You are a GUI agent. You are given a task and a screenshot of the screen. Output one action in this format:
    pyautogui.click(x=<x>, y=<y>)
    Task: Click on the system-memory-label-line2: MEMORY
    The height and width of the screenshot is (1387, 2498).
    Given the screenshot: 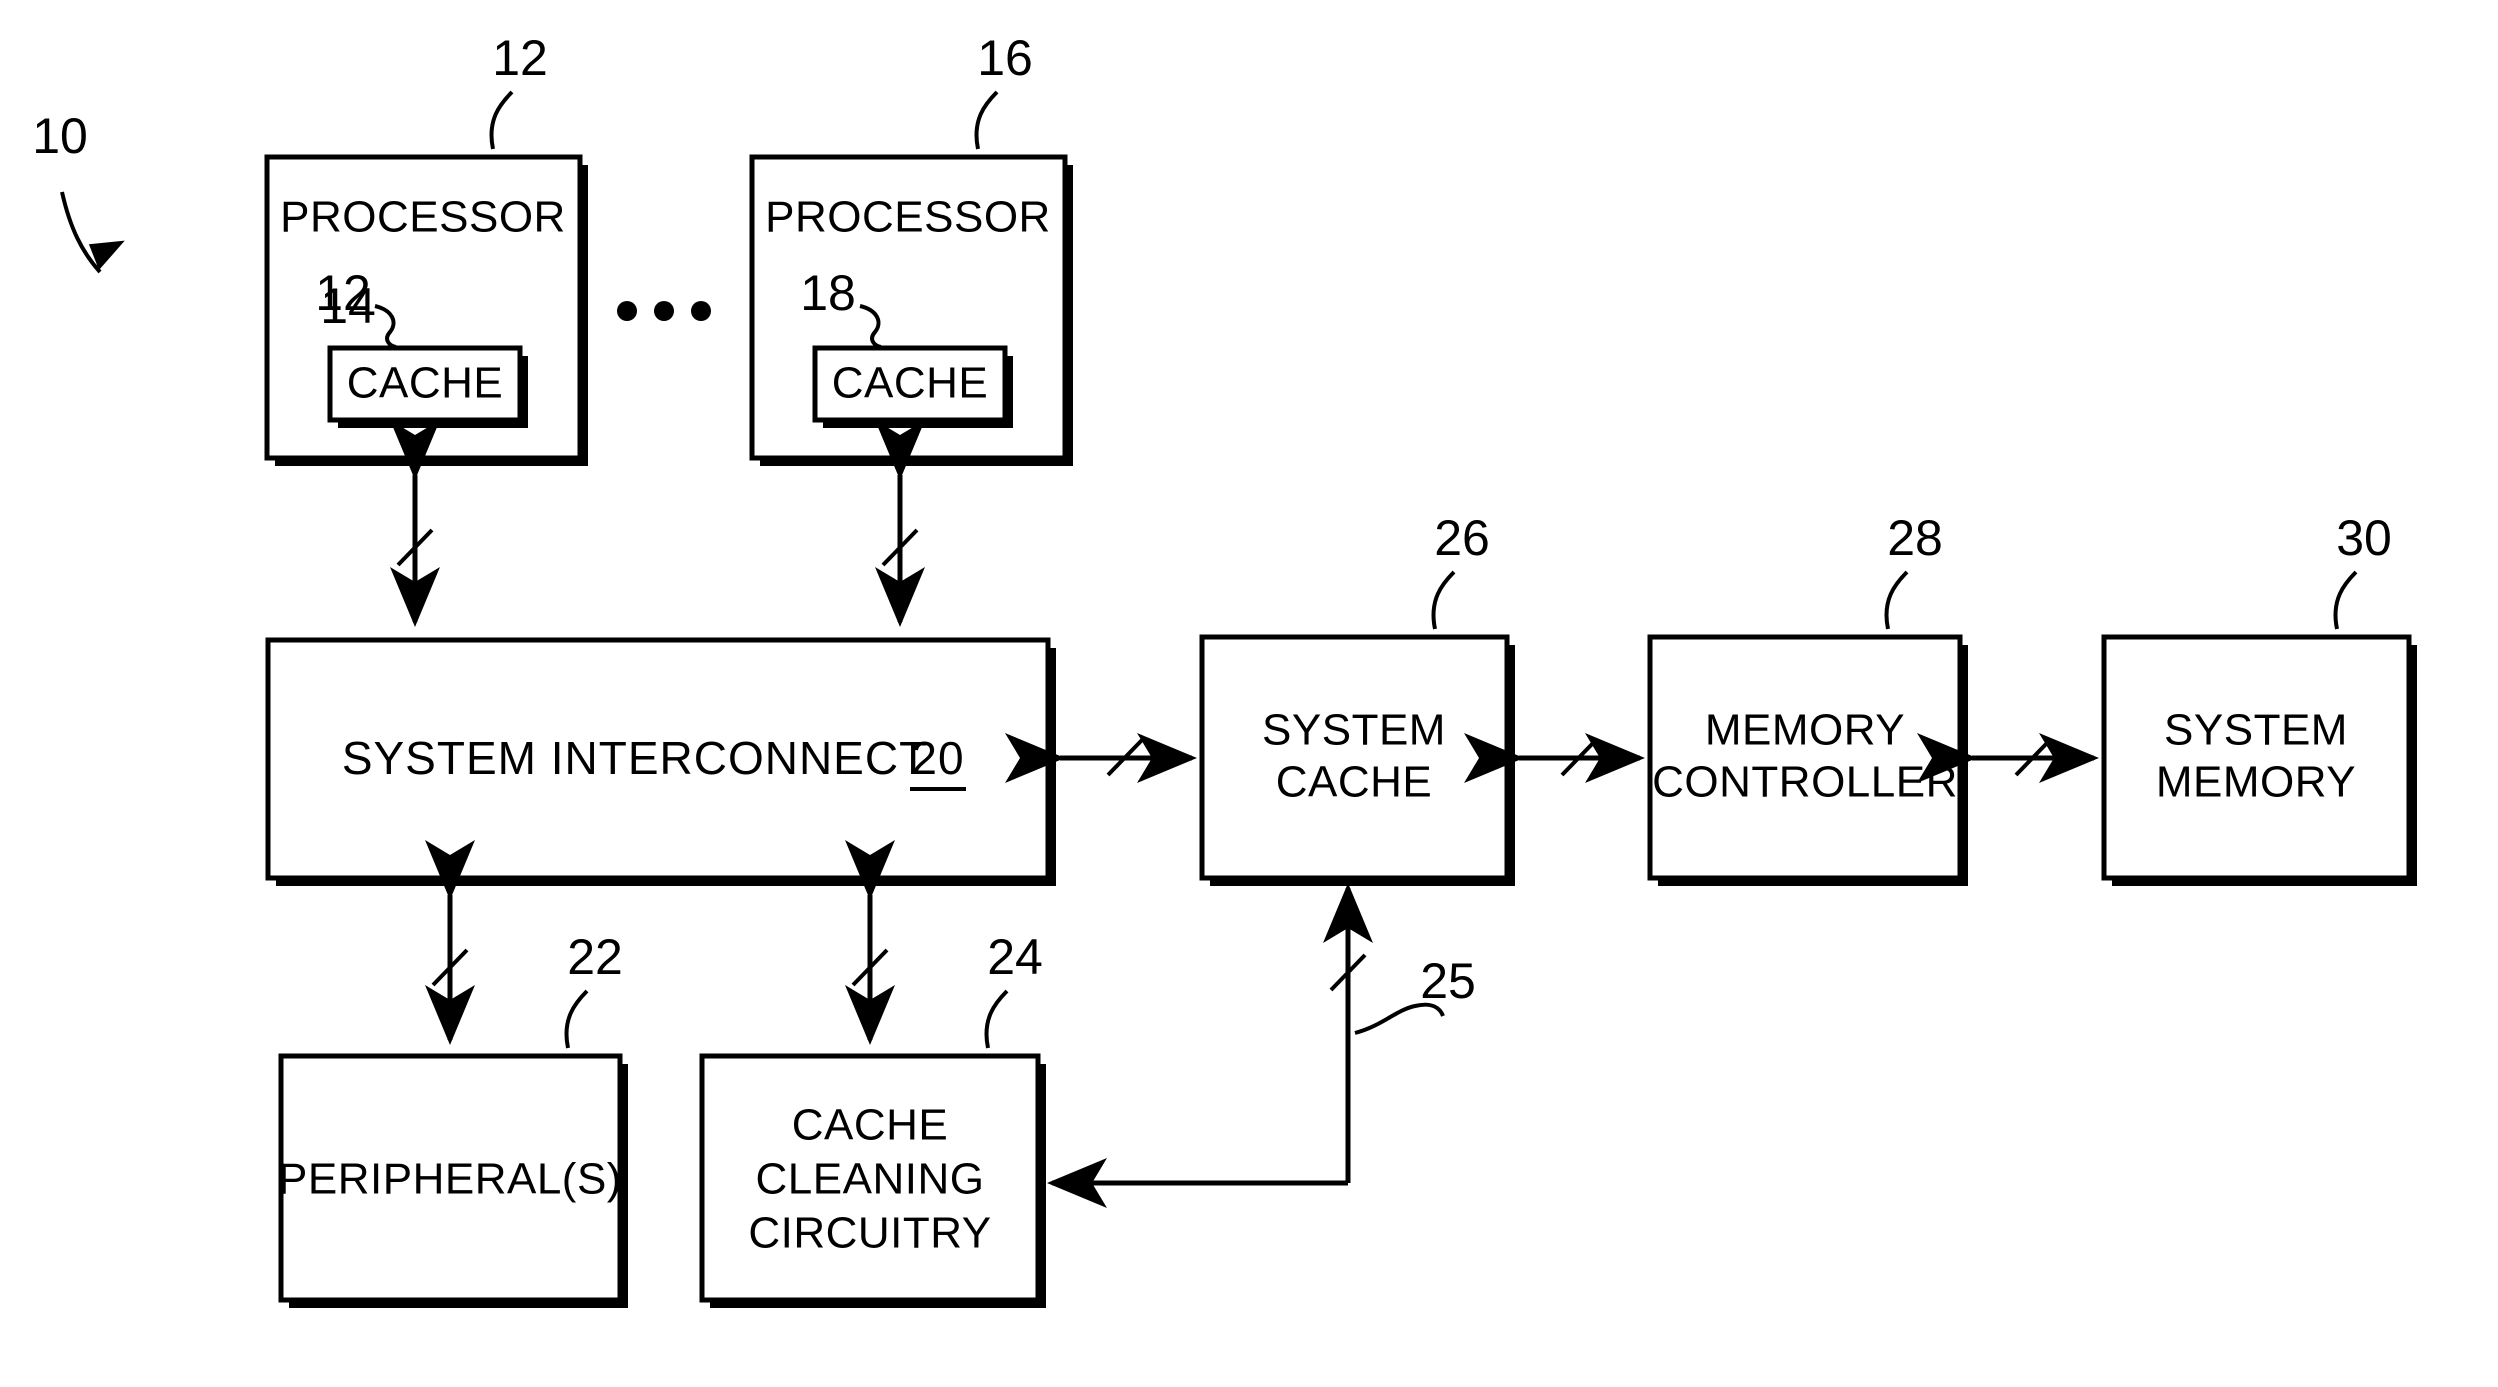 What is the action you would take?
    pyautogui.click(x=2256, y=782)
    